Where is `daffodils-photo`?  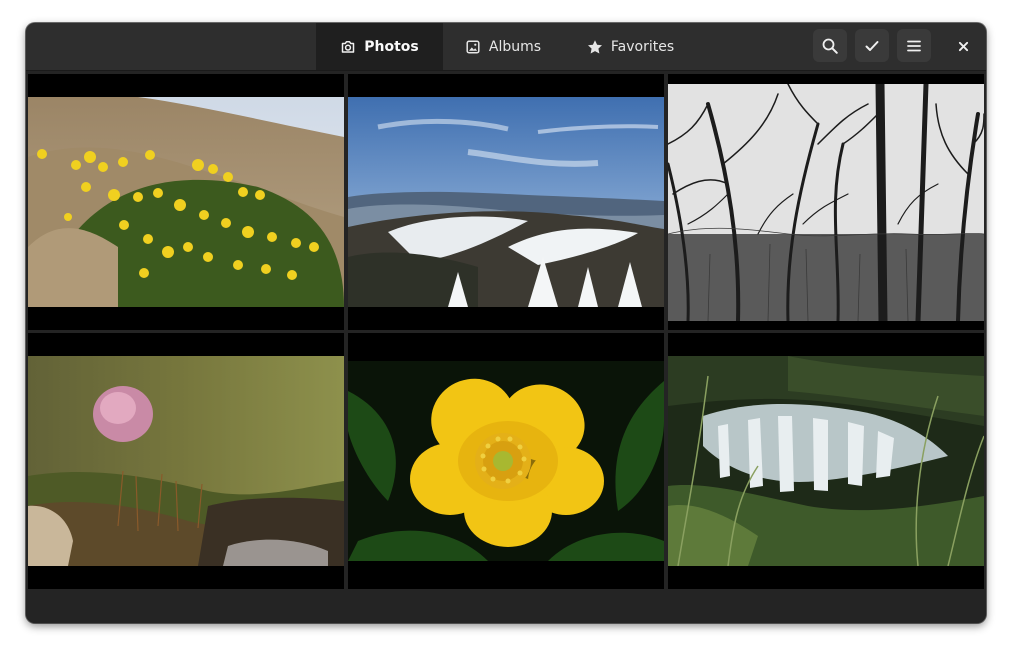 daffodils-photo is located at coordinates (186, 202).